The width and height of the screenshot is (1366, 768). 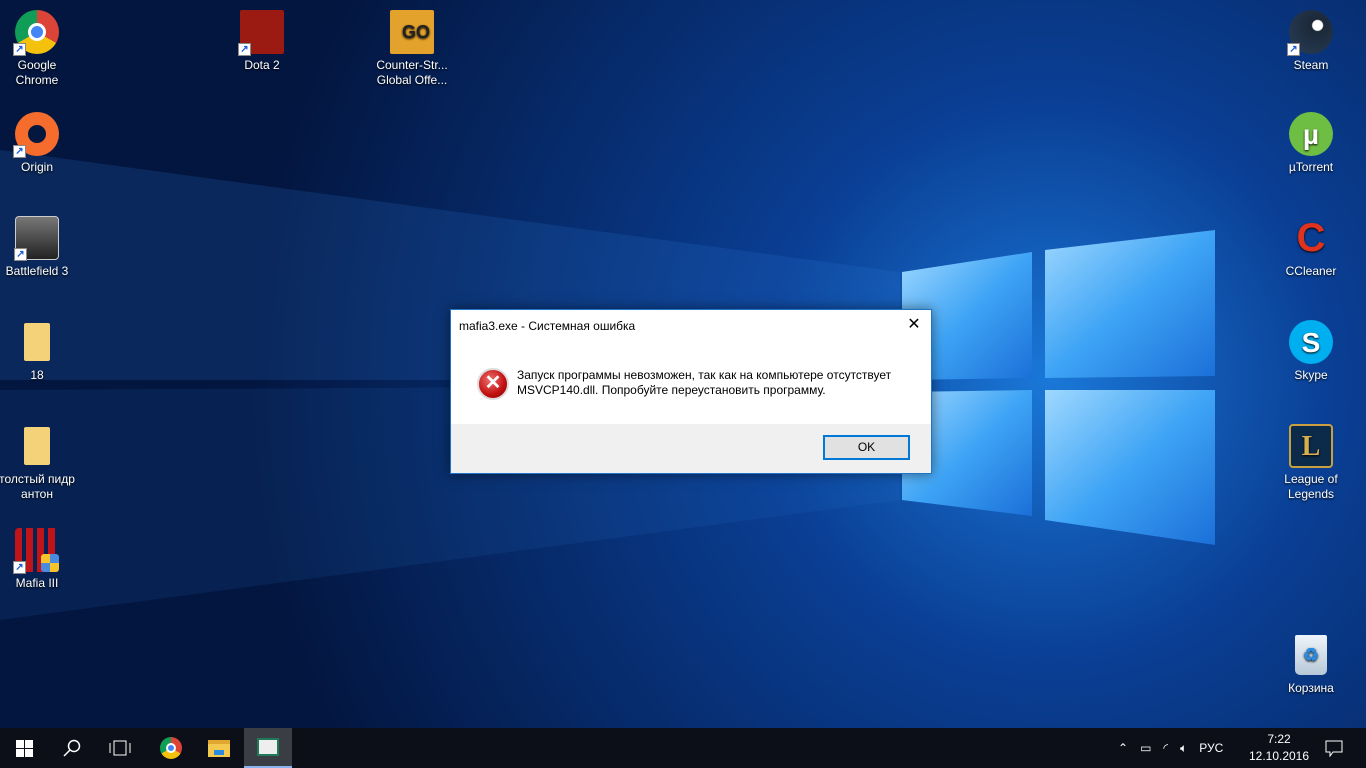 I want to click on wifi-icon: ◜, so click(x=1165, y=748).